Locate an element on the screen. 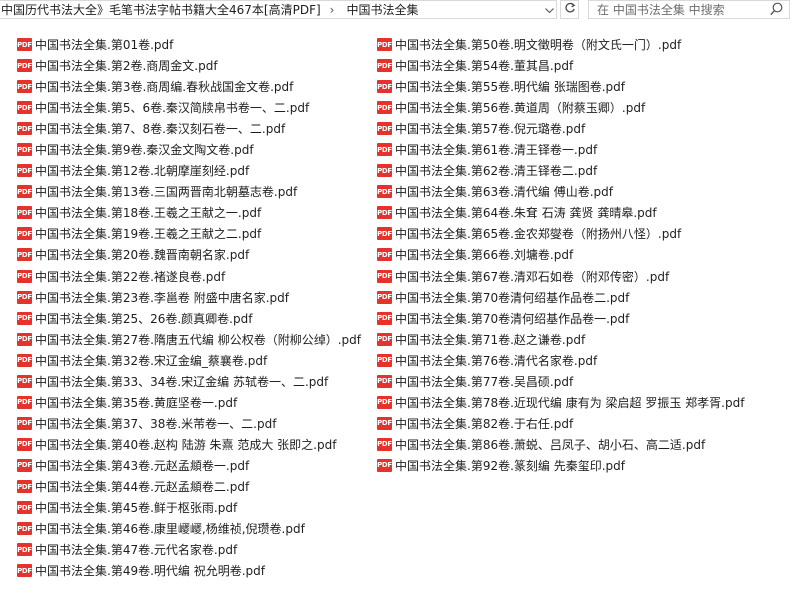 The width and height of the screenshot is (802, 597). search-box is located at coordinates (689, 9).